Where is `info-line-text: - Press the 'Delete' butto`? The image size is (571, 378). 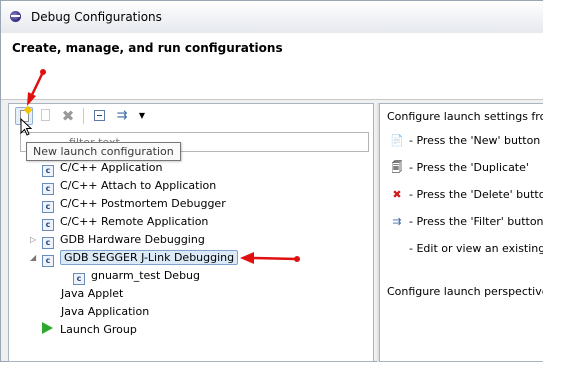 info-line-text: - Press the 'Delete' butto is located at coordinates (477, 194).